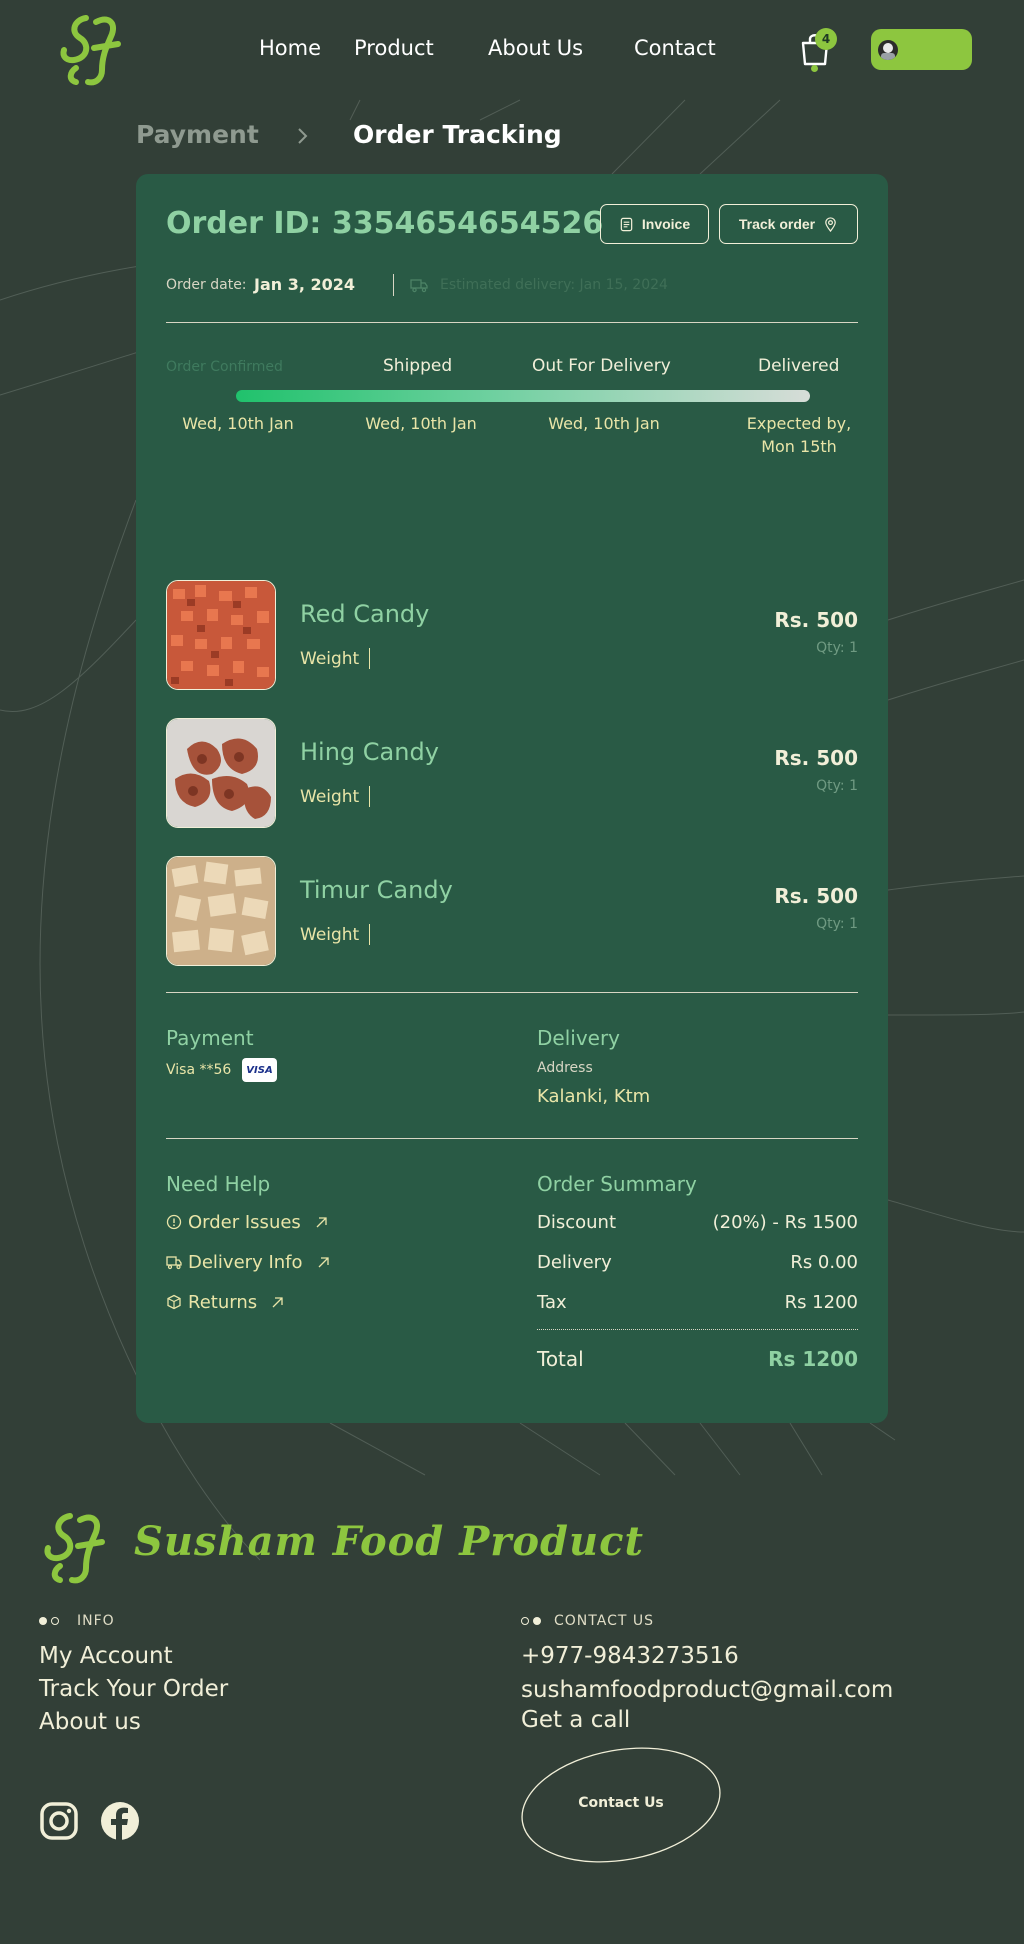  What do you see at coordinates (604, 1621) in the screenshot?
I see `contact-heading: CONTACT US` at bounding box center [604, 1621].